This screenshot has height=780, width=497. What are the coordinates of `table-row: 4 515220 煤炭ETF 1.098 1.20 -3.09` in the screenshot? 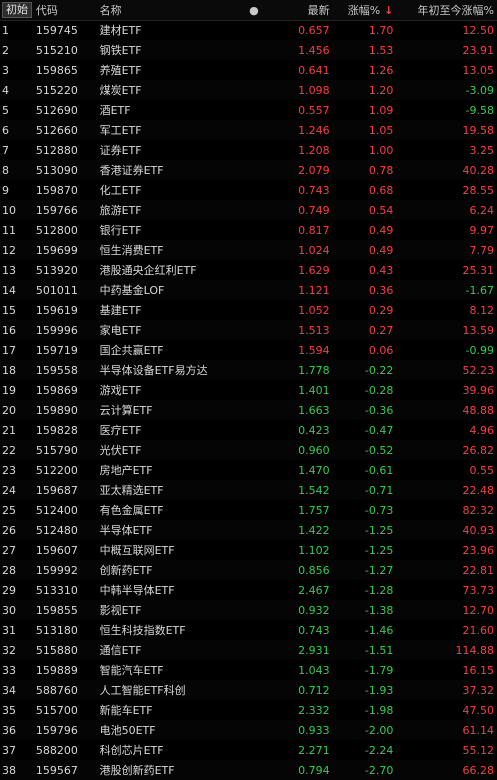 It's located at (248, 90).